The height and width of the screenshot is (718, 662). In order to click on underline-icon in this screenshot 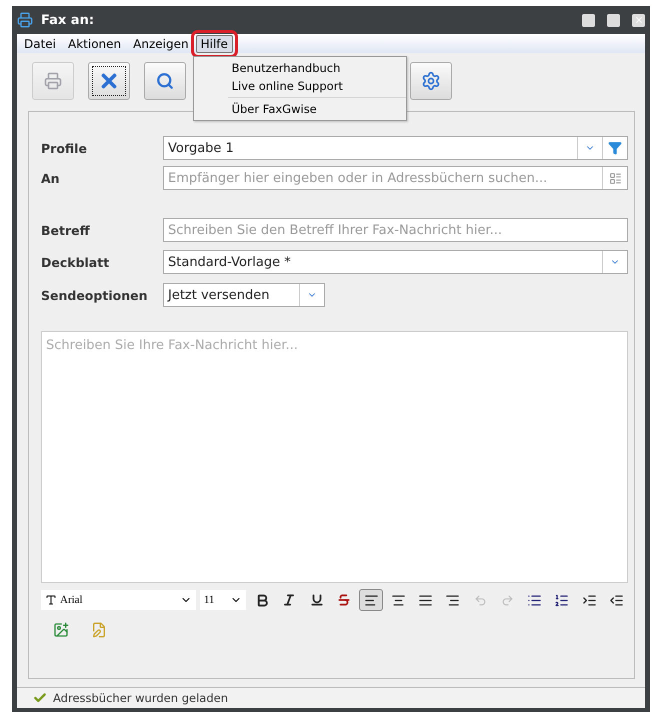, I will do `click(317, 600)`.